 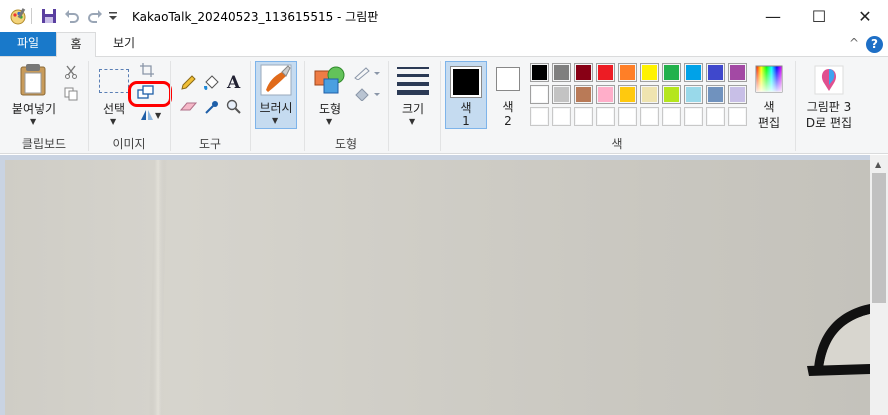 I want to click on select-dropdown-icon: ▼, so click(x=113, y=121).